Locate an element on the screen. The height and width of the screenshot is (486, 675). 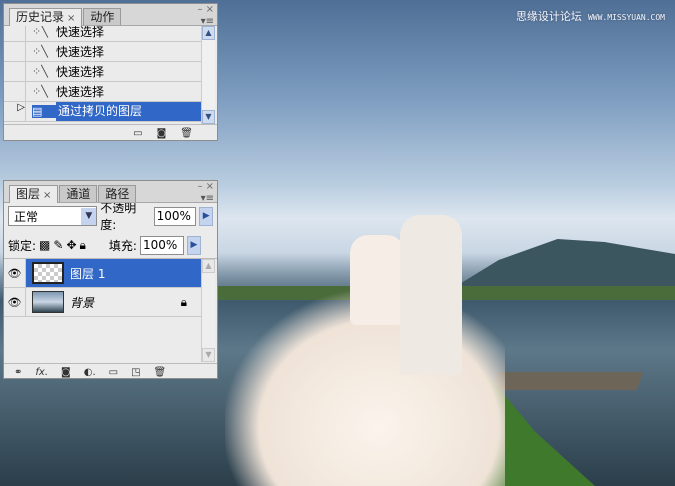
history-footer: ▭ ◙ 🗑 is located at coordinates (110, 132).